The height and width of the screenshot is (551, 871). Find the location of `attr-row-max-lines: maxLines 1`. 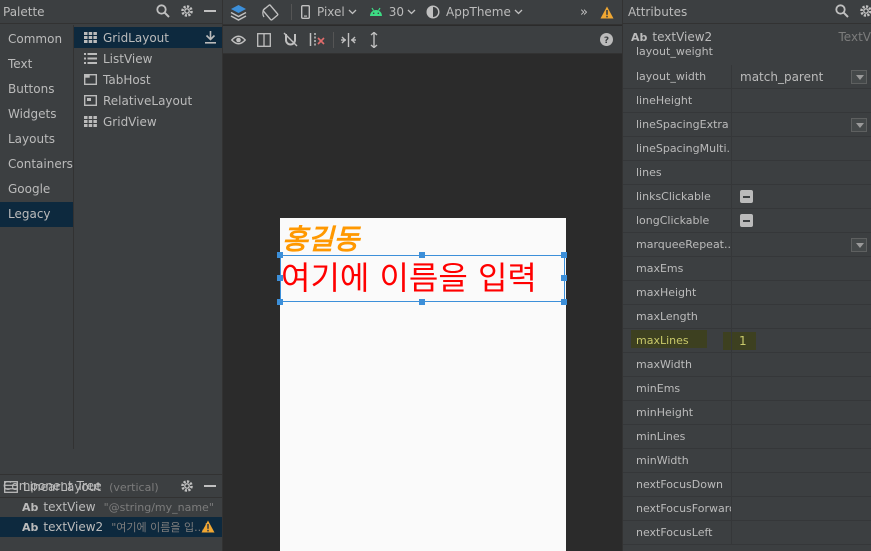

attr-row-max-lines: maxLines 1 is located at coordinates (747, 340).